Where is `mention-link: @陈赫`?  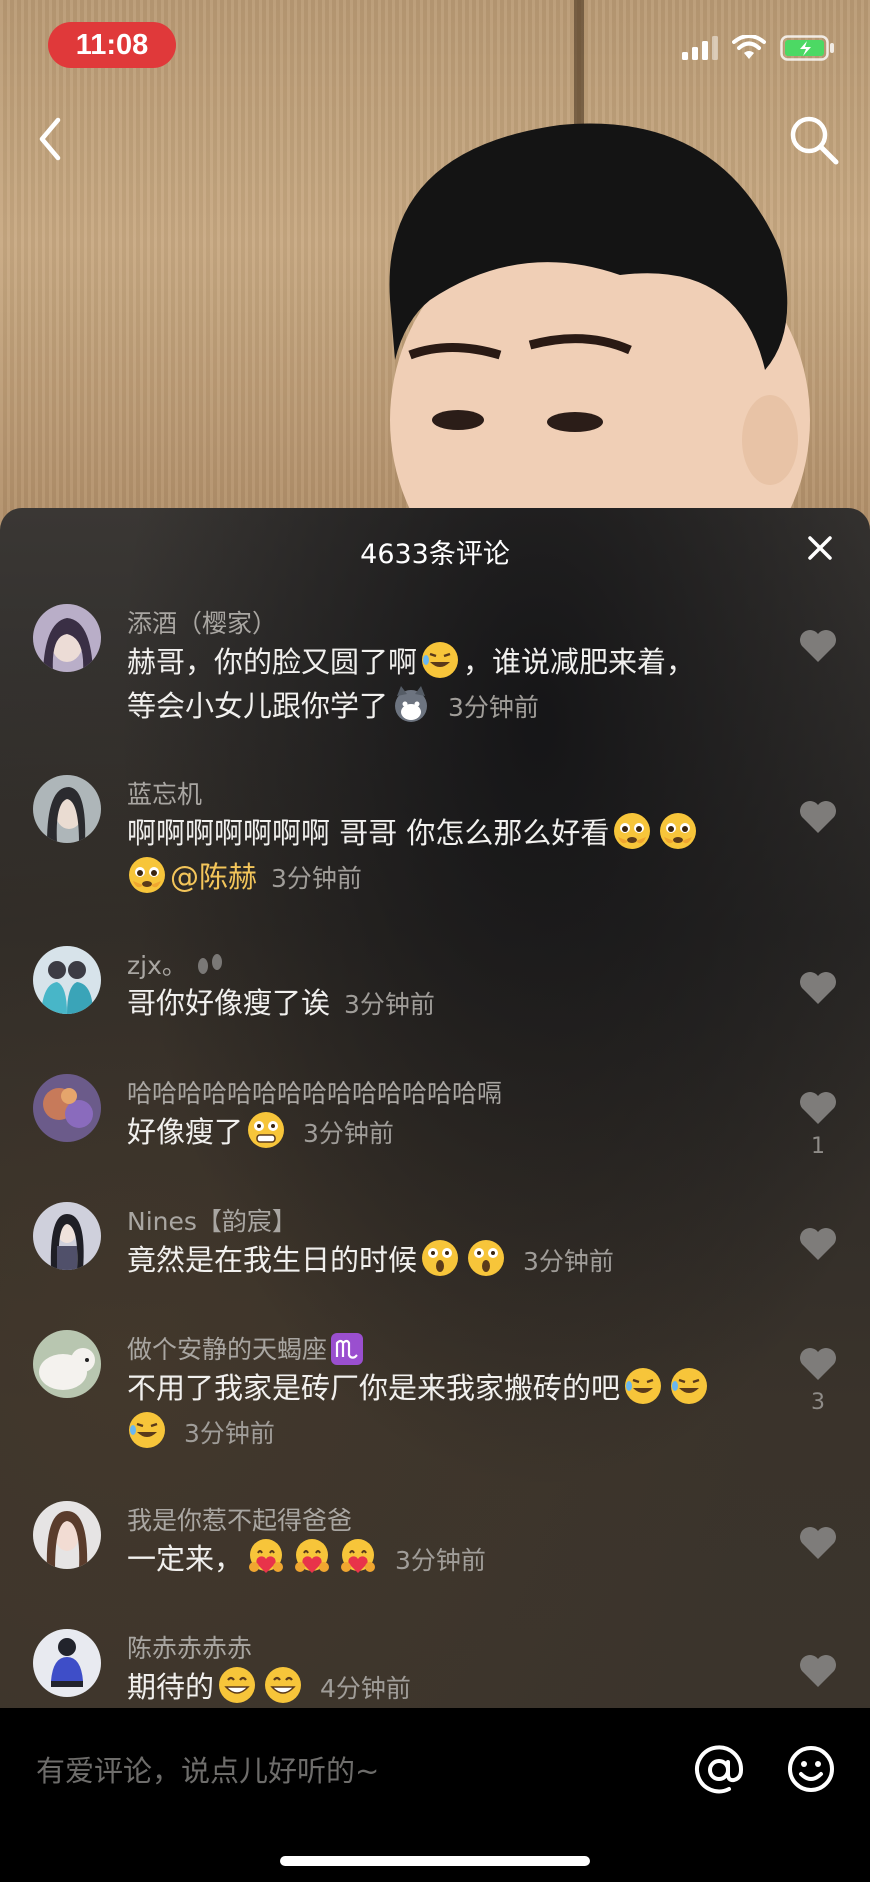
mention-link: @陈赫 is located at coordinates (213, 877).